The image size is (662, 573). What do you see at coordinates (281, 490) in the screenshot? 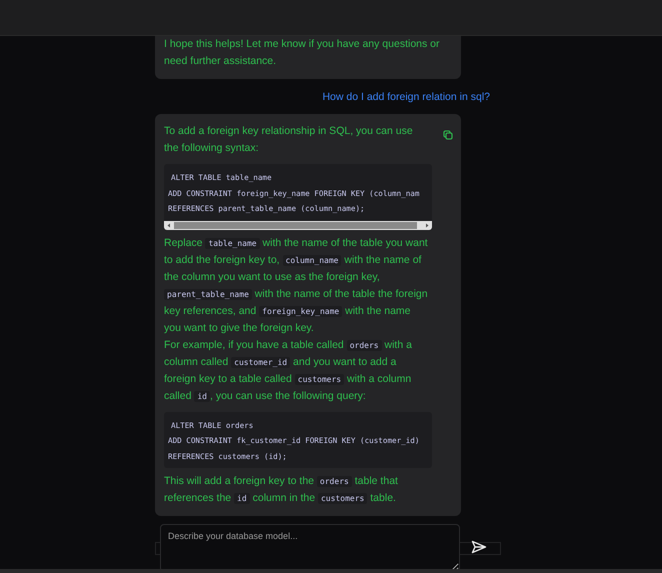
I see `answer-paragraph: This will add a foreign key to the orders table that references the id column in the customers table.` at bounding box center [281, 490].